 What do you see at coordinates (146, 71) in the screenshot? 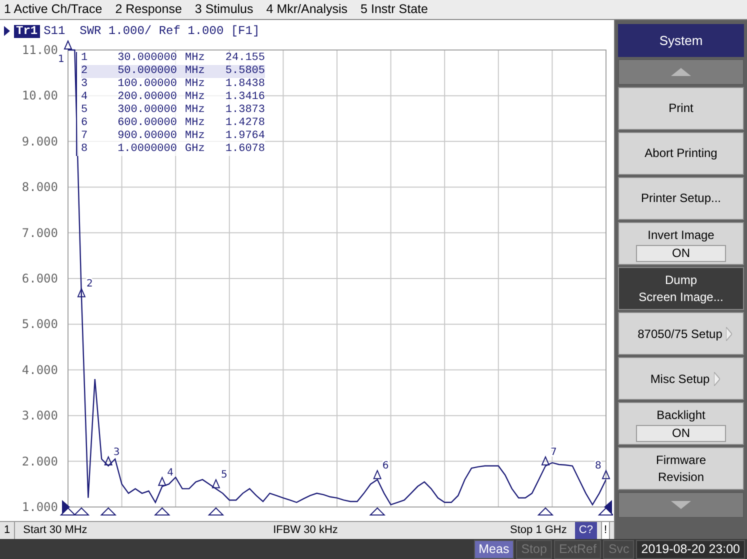
I see `marker-frequency: 50.000000` at bounding box center [146, 71].